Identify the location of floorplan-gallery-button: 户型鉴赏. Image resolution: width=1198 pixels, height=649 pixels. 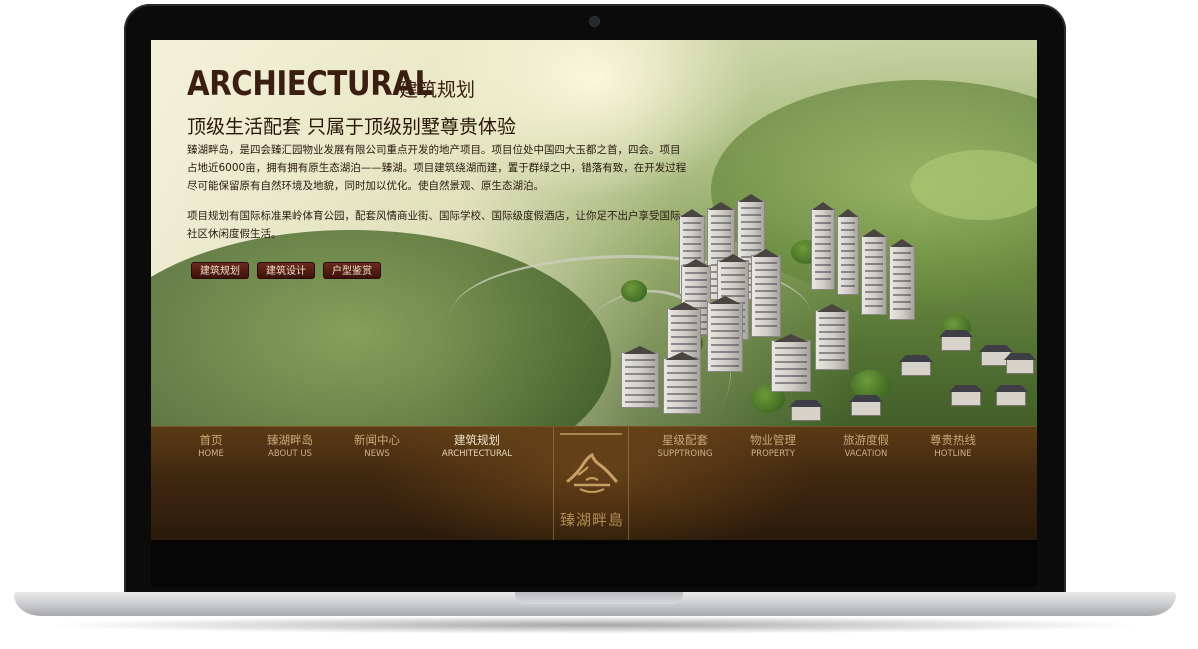
(352, 270).